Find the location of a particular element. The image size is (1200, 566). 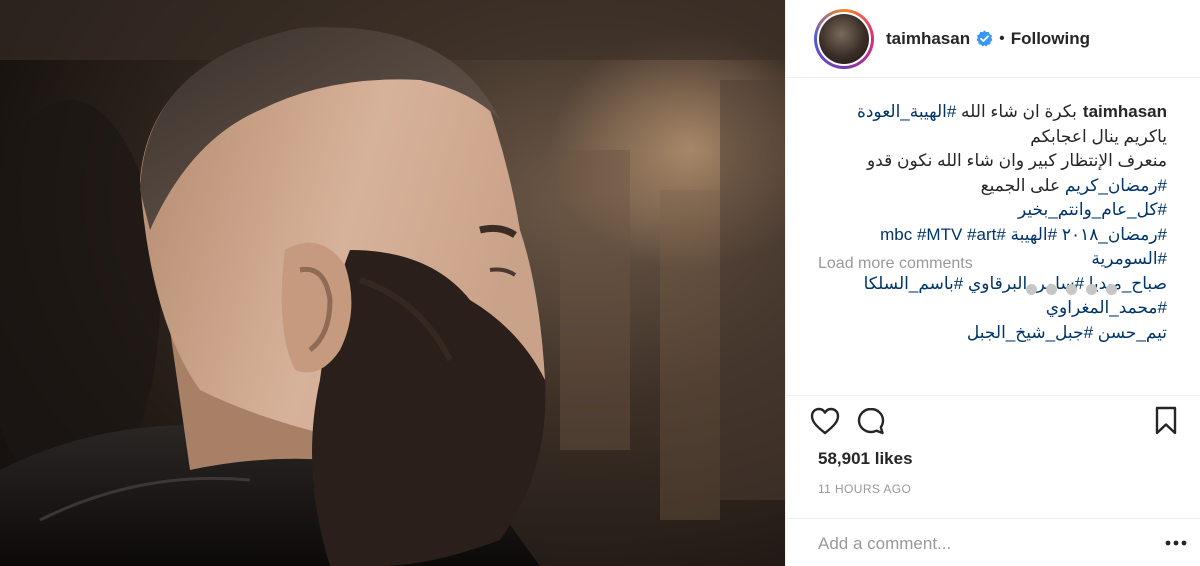

like-button is located at coordinates (825, 421).